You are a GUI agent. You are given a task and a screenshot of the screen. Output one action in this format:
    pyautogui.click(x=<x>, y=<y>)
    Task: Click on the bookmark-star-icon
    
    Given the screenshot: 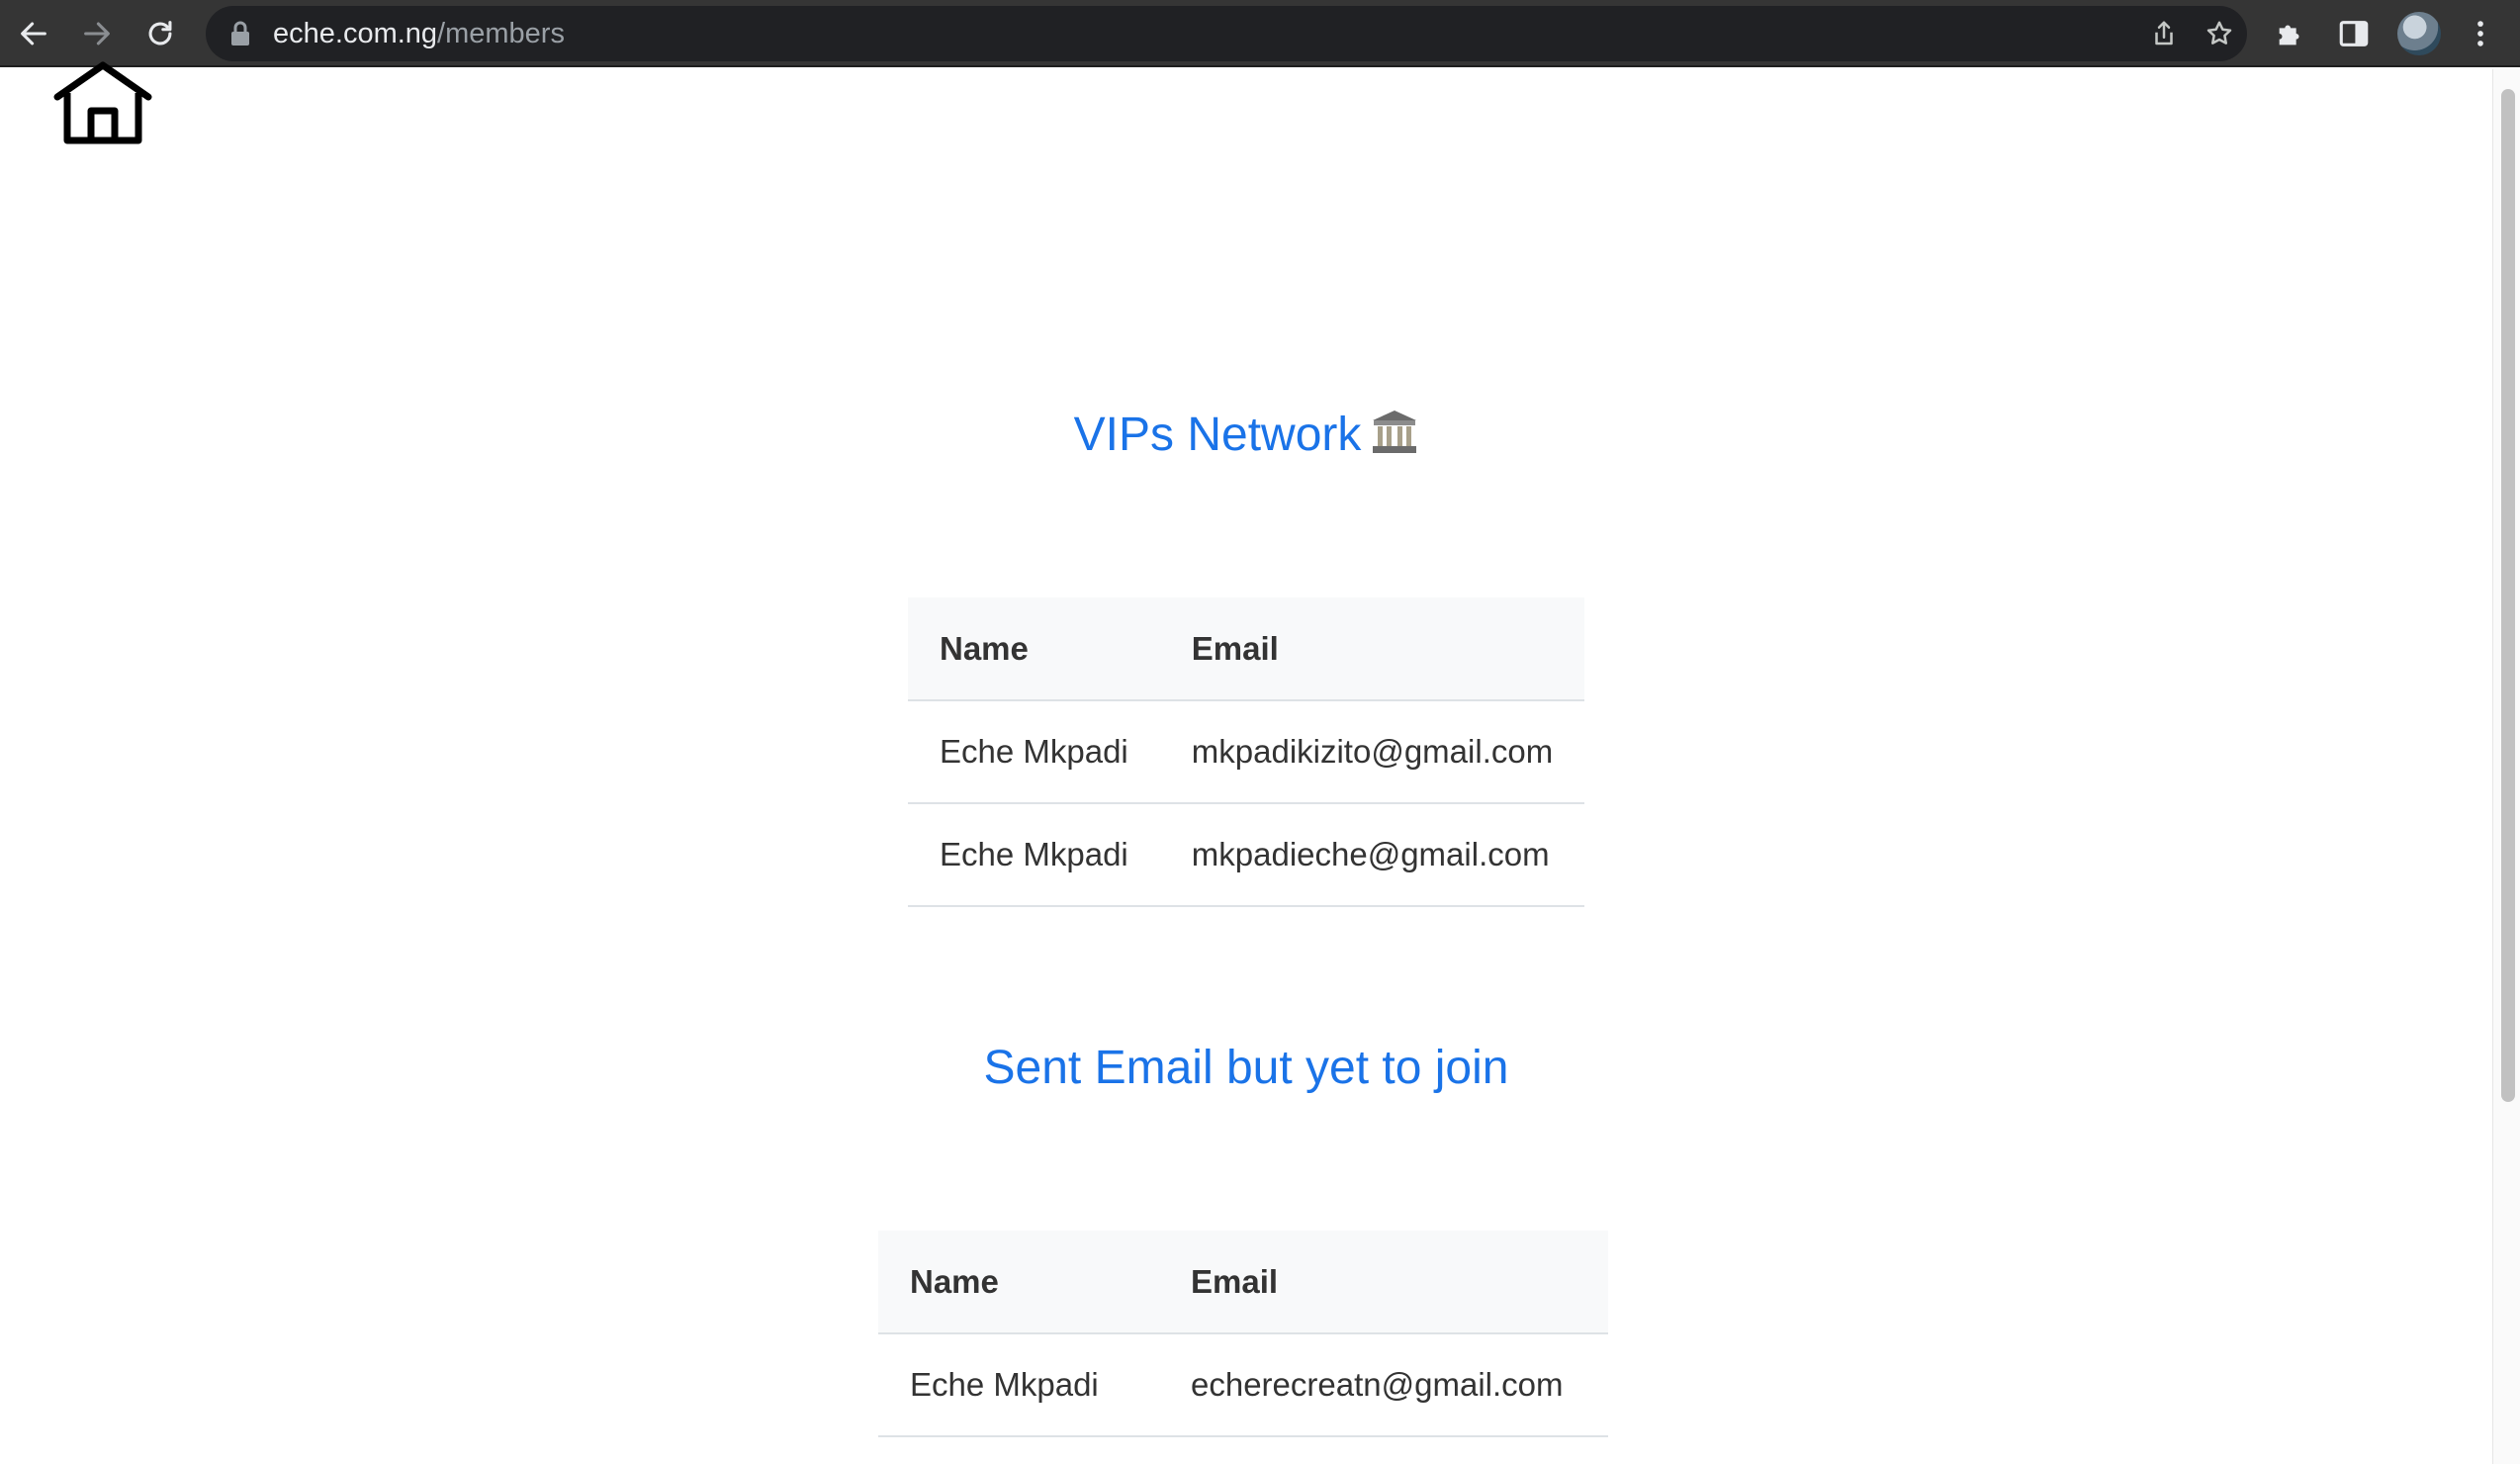 What is the action you would take?
    pyautogui.click(x=2219, y=33)
    